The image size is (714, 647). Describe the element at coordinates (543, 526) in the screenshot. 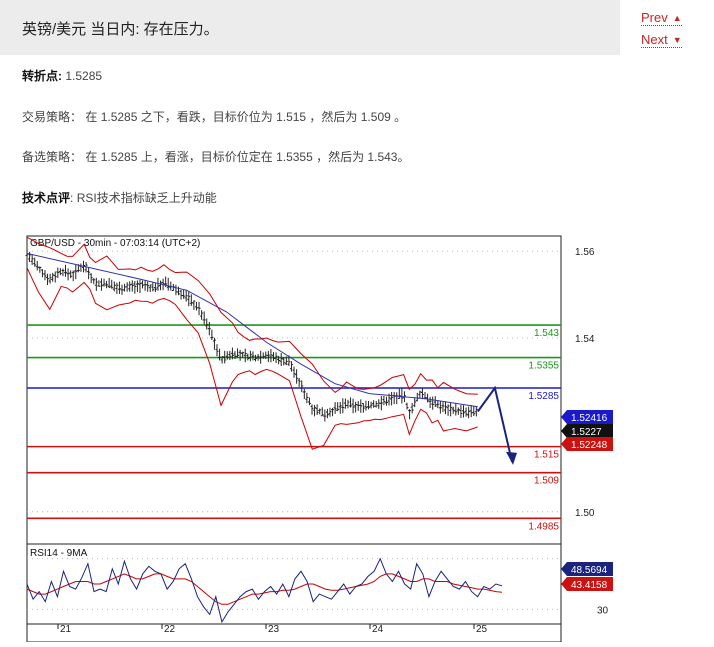

I see `level-label: 1.4985` at that location.